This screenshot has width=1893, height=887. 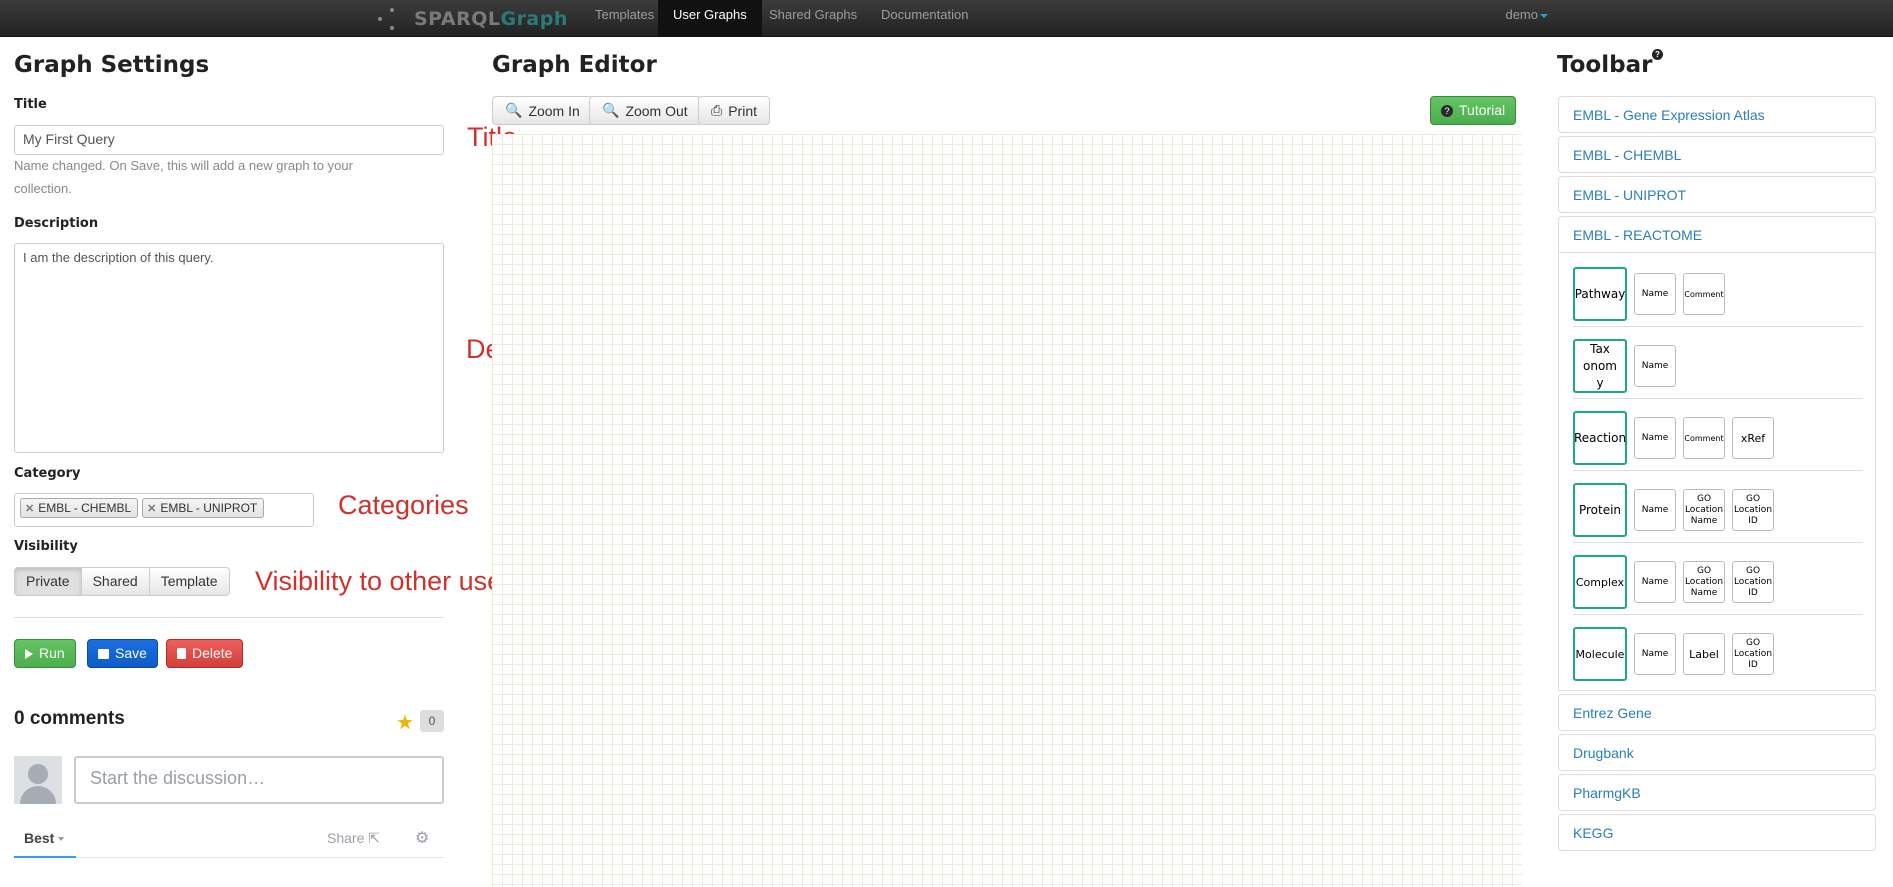 I want to click on trash-icon, so click(x=181, y=653).